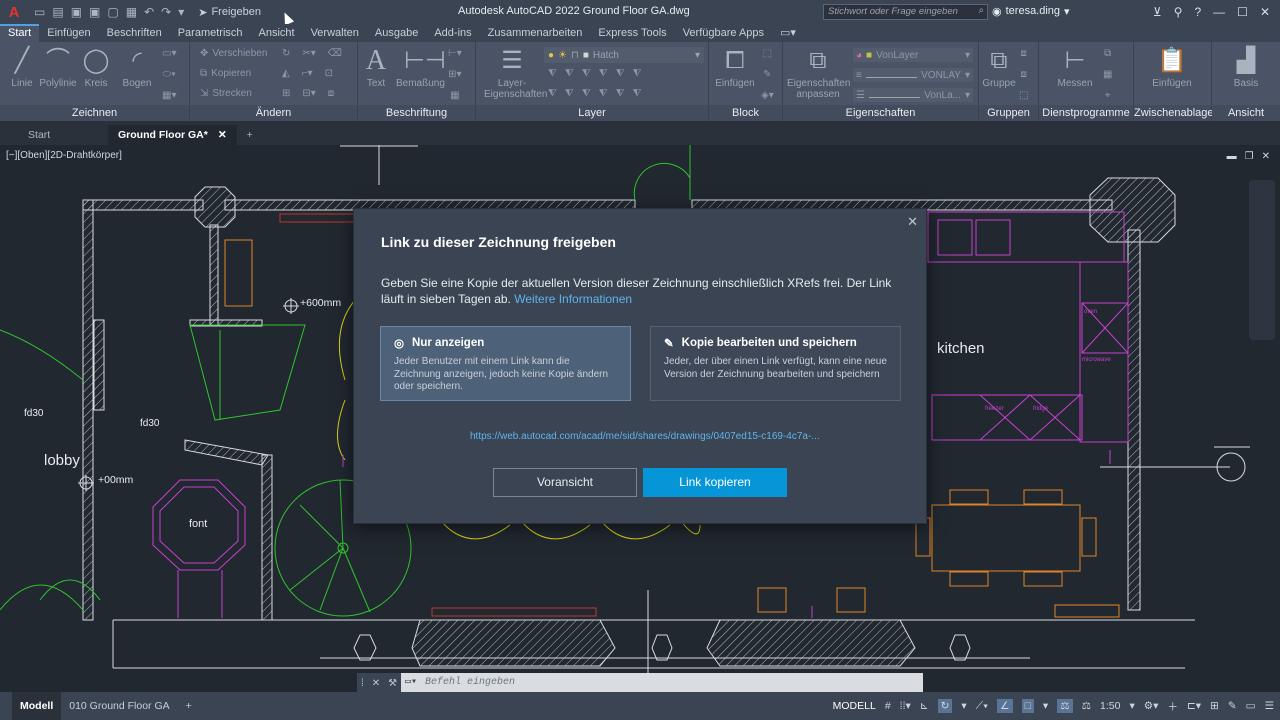  Describe the element at coordinates (392, 683) in the screenshot. I see `wrench-icon: ⚒` at that location.